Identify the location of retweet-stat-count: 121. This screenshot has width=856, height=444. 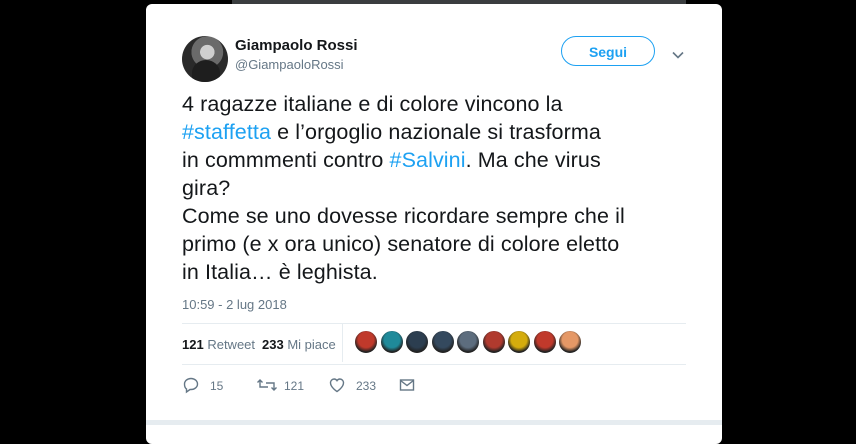
(193, 344).